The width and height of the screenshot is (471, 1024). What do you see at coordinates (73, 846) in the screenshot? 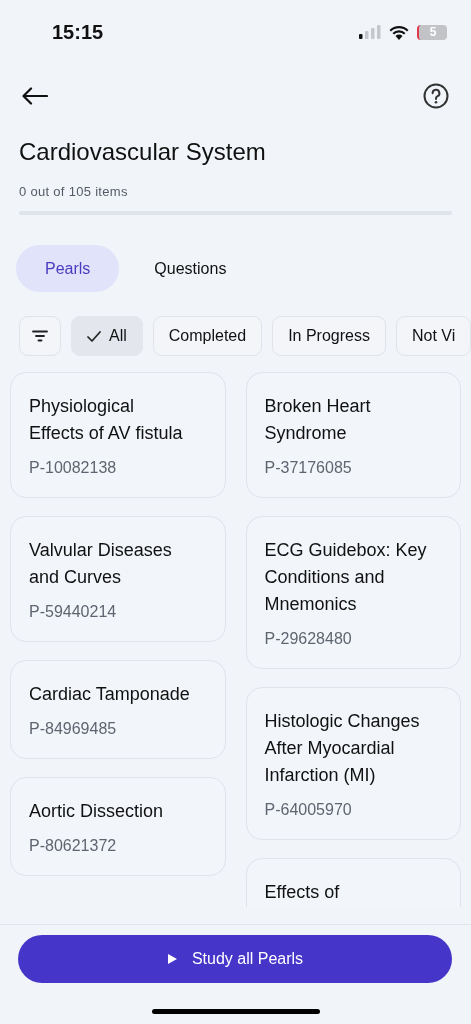
I see `pearl-code: P-80621372` at bounding box center [73, 846].